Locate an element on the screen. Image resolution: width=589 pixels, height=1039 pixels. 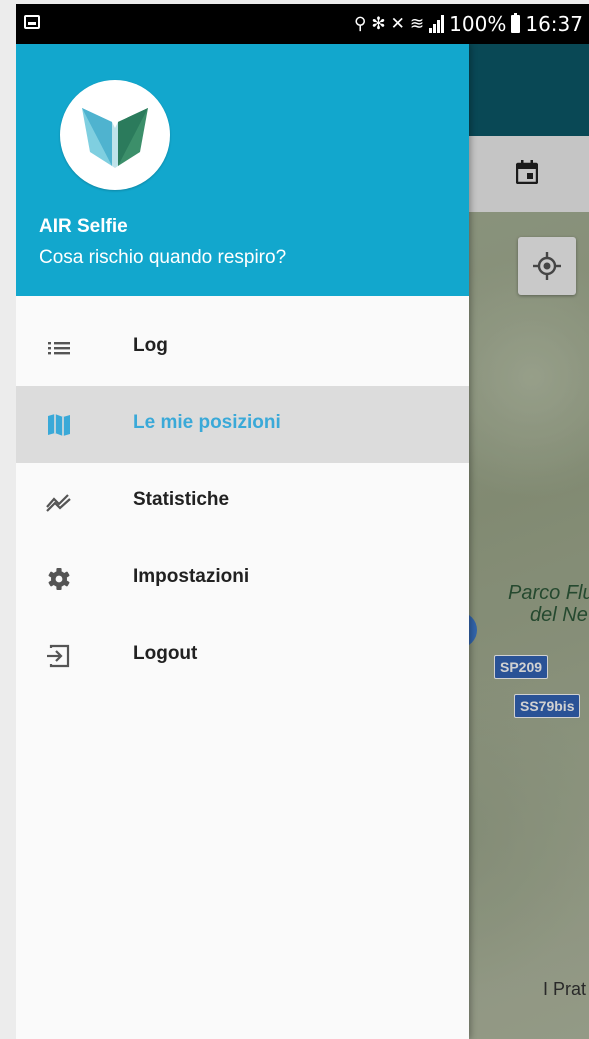
app-logo is located at coordinates (115, 135).